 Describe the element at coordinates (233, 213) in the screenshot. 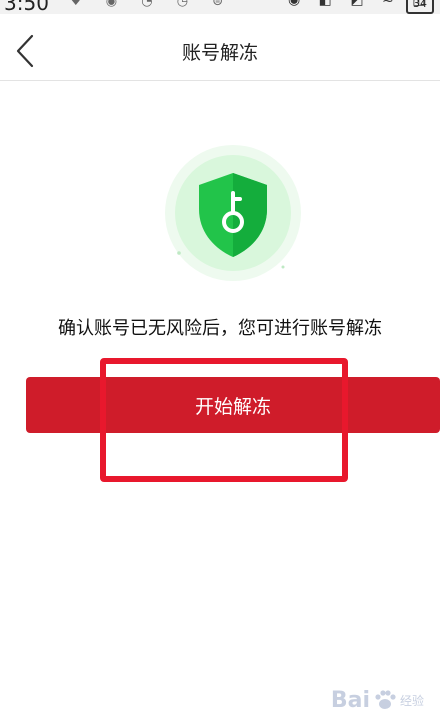

I see `shield-key-icon` at that location.